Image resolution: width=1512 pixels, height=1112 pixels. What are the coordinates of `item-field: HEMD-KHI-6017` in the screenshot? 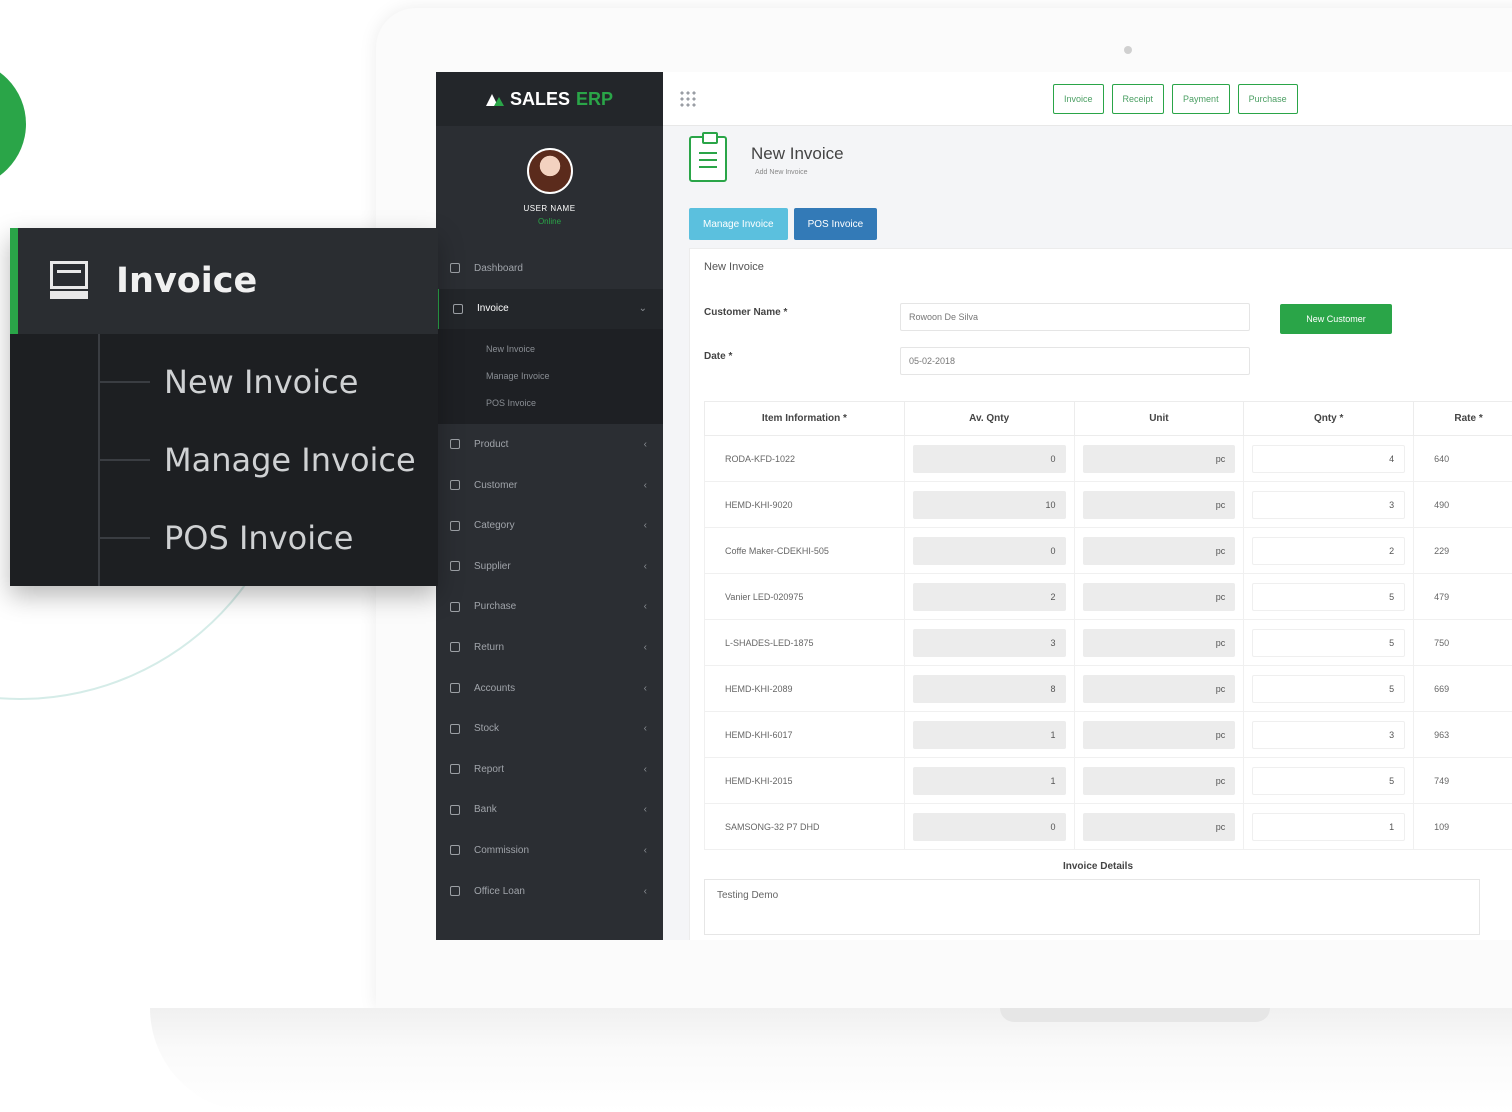 It's located at (804, 735).